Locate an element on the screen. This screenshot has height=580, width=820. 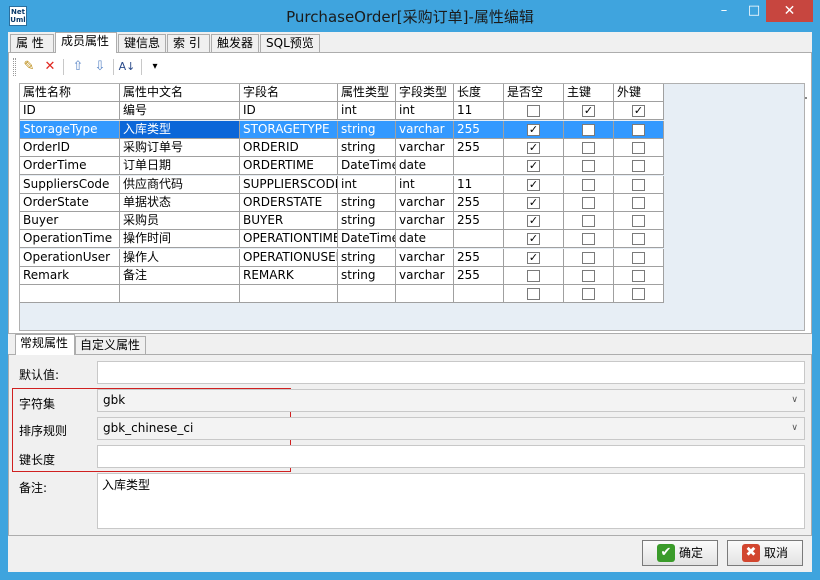
remark-textarea: 入库类型 is located at coordinates (451, 501).